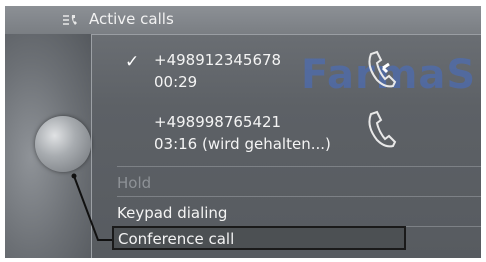  Describe the element at coordinates (172, 213) in the screenshot. I see `keypad-dialing-menu-item: Keypad dialing` at that location.